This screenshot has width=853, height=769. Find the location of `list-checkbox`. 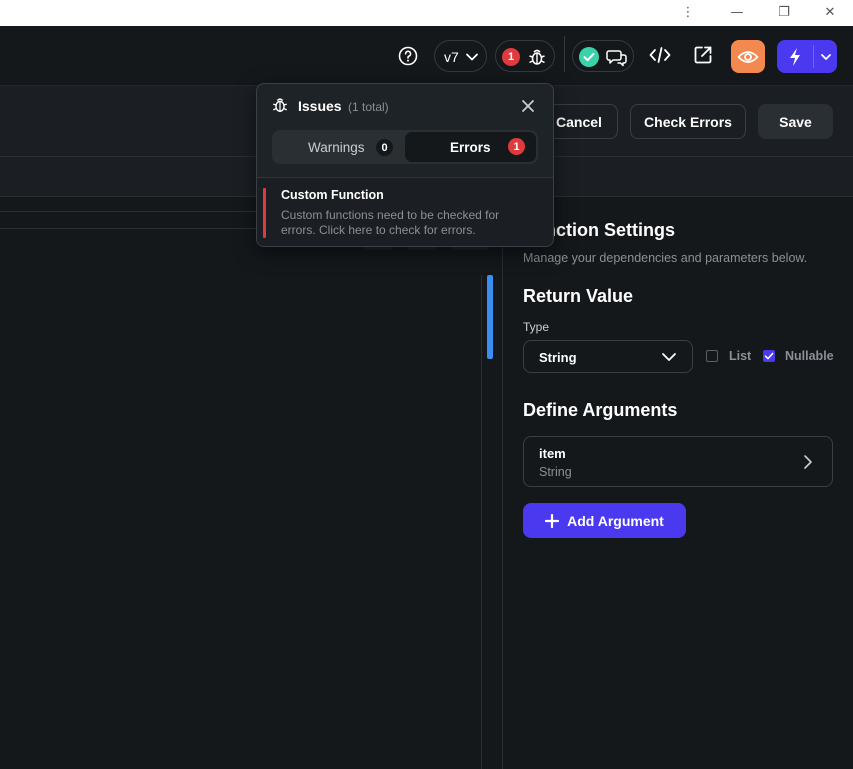

list-checkbox is located at coordinates (712, 356).